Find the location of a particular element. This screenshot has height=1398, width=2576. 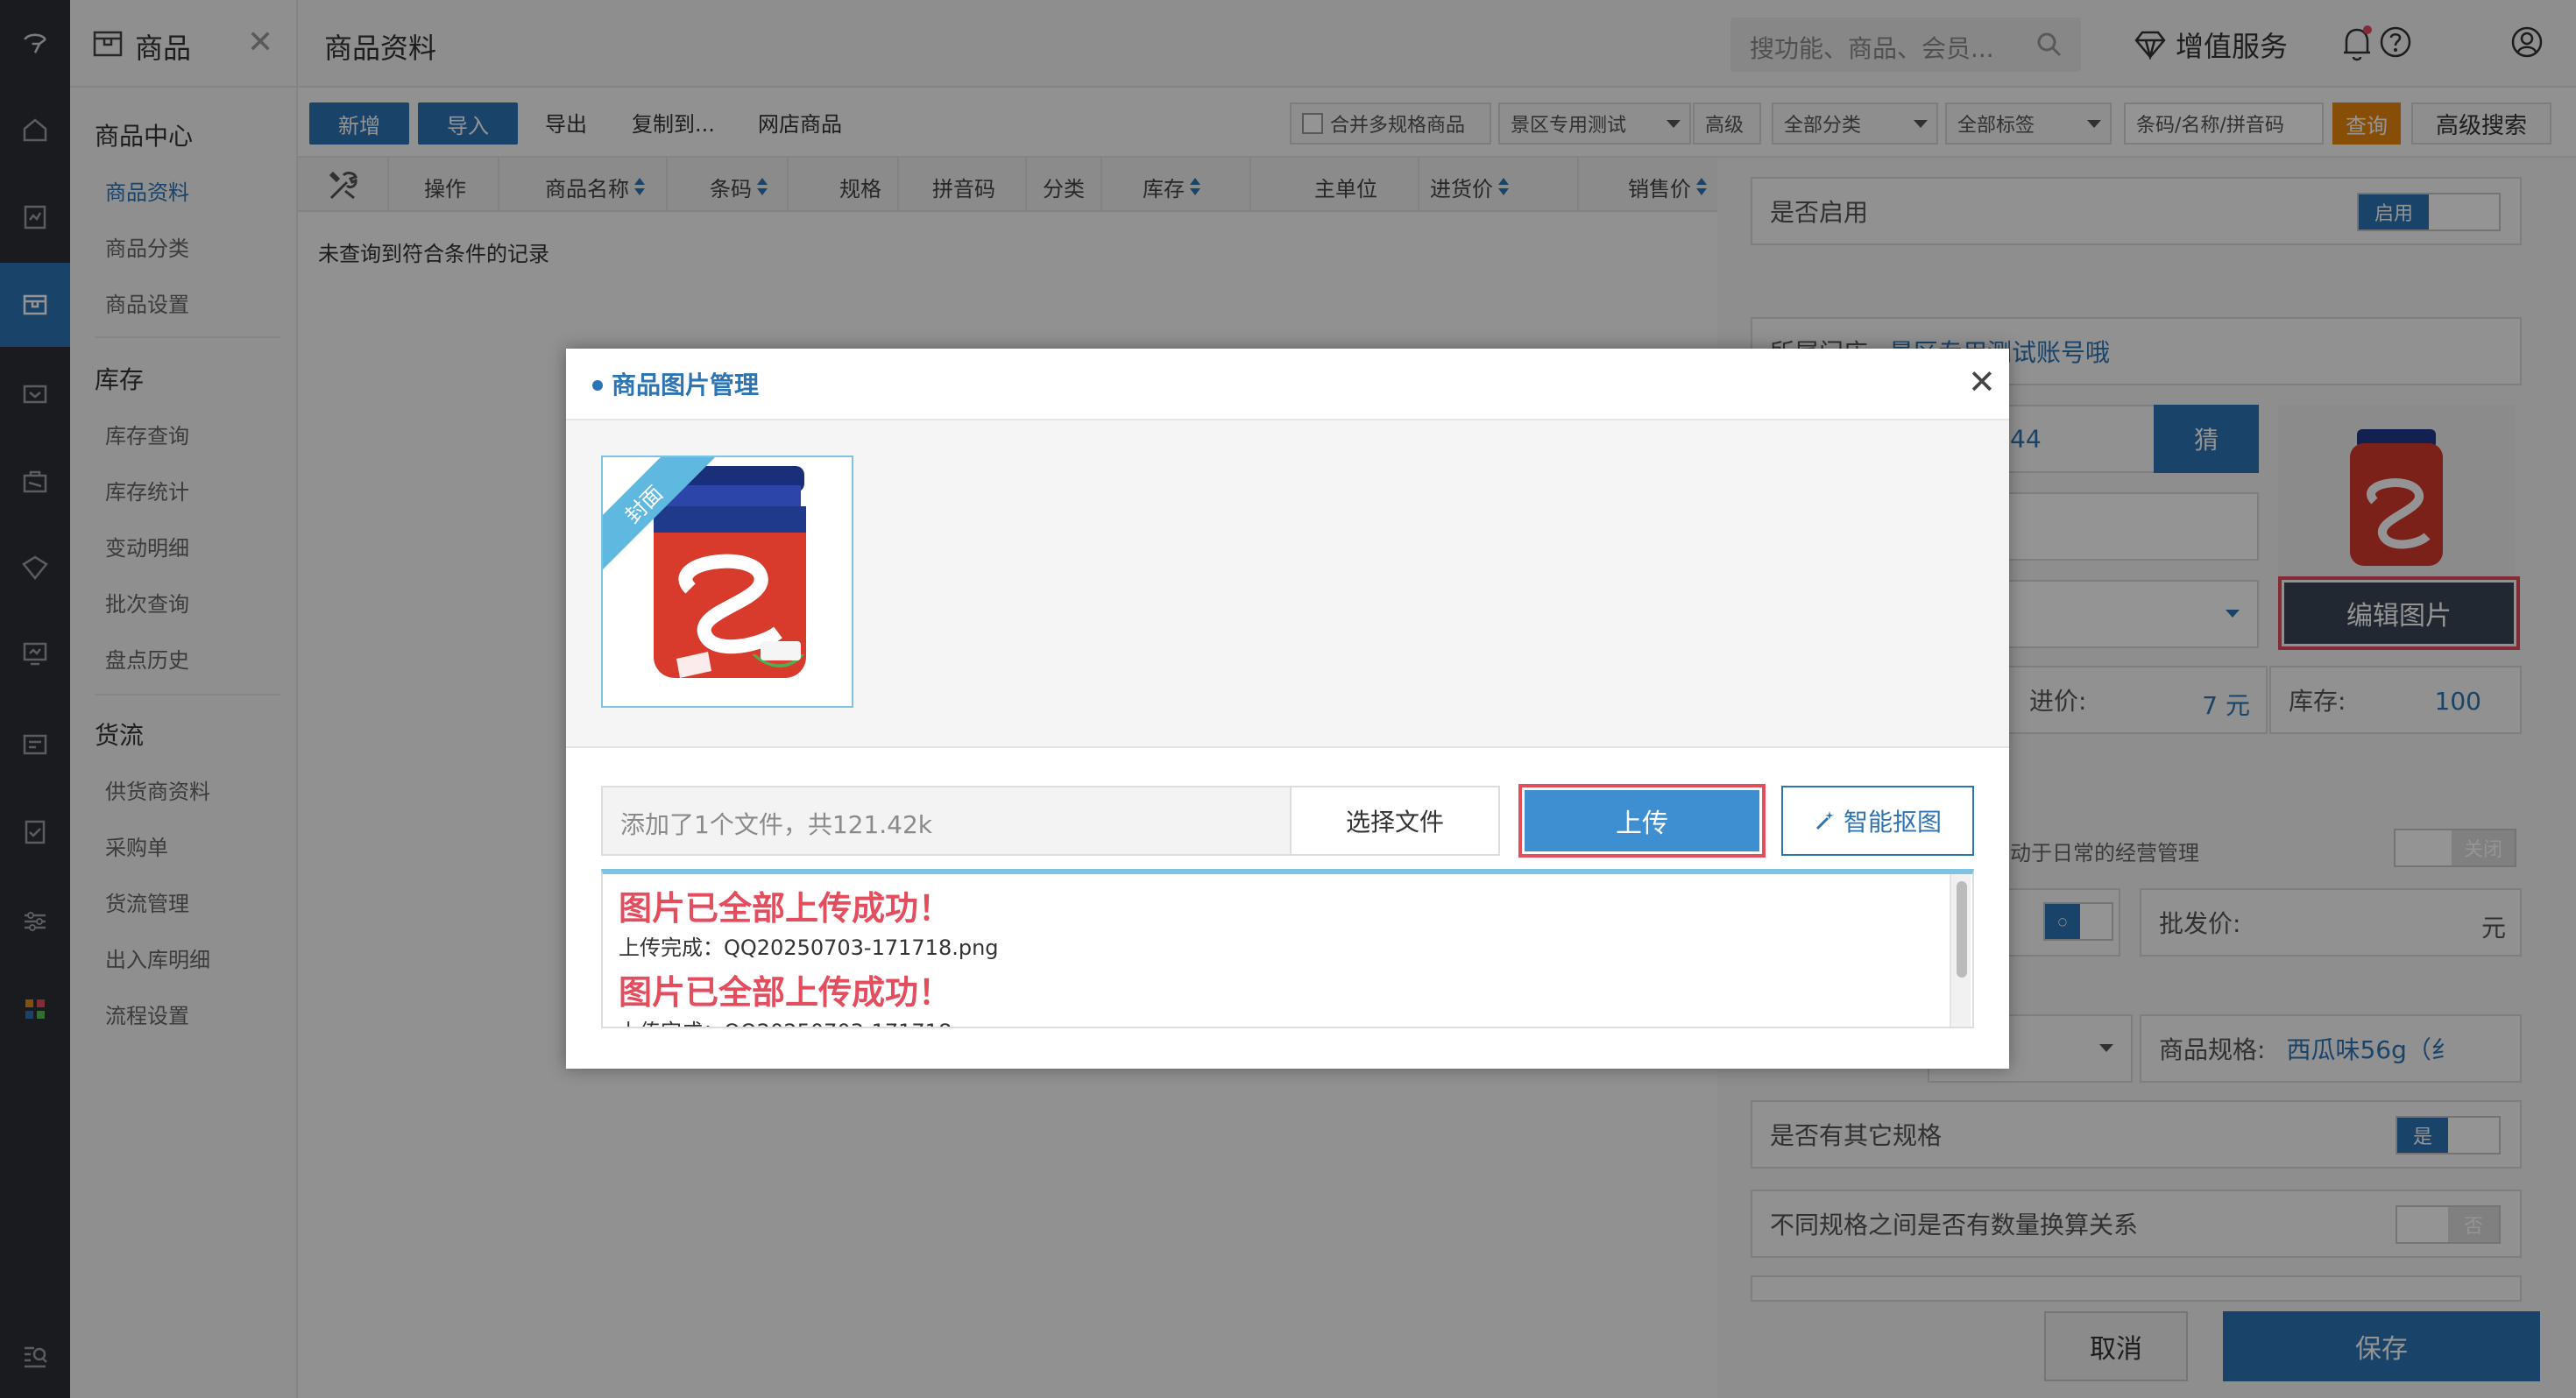

magic-wand-icon is located at coordinates (1824, 820).